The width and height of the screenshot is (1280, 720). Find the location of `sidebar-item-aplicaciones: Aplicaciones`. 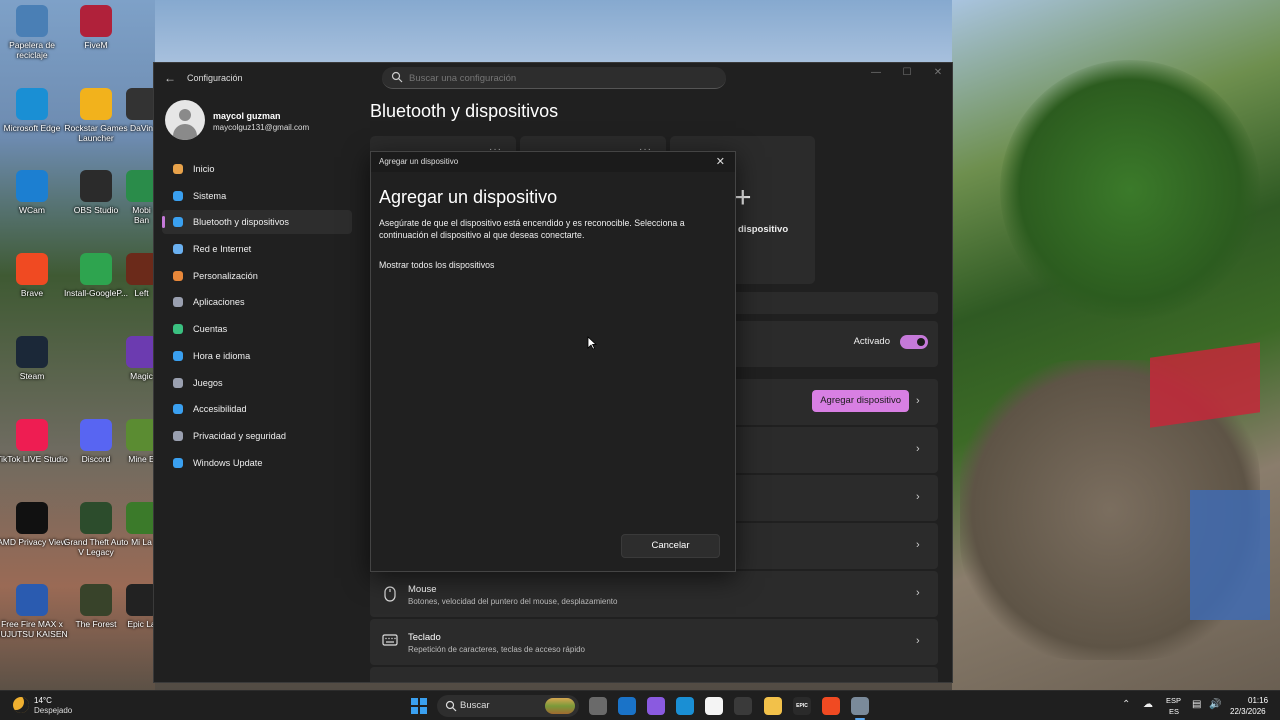

sidebar-item-aplicaciones: Aplicaciones is located at coordinates (257, 302).